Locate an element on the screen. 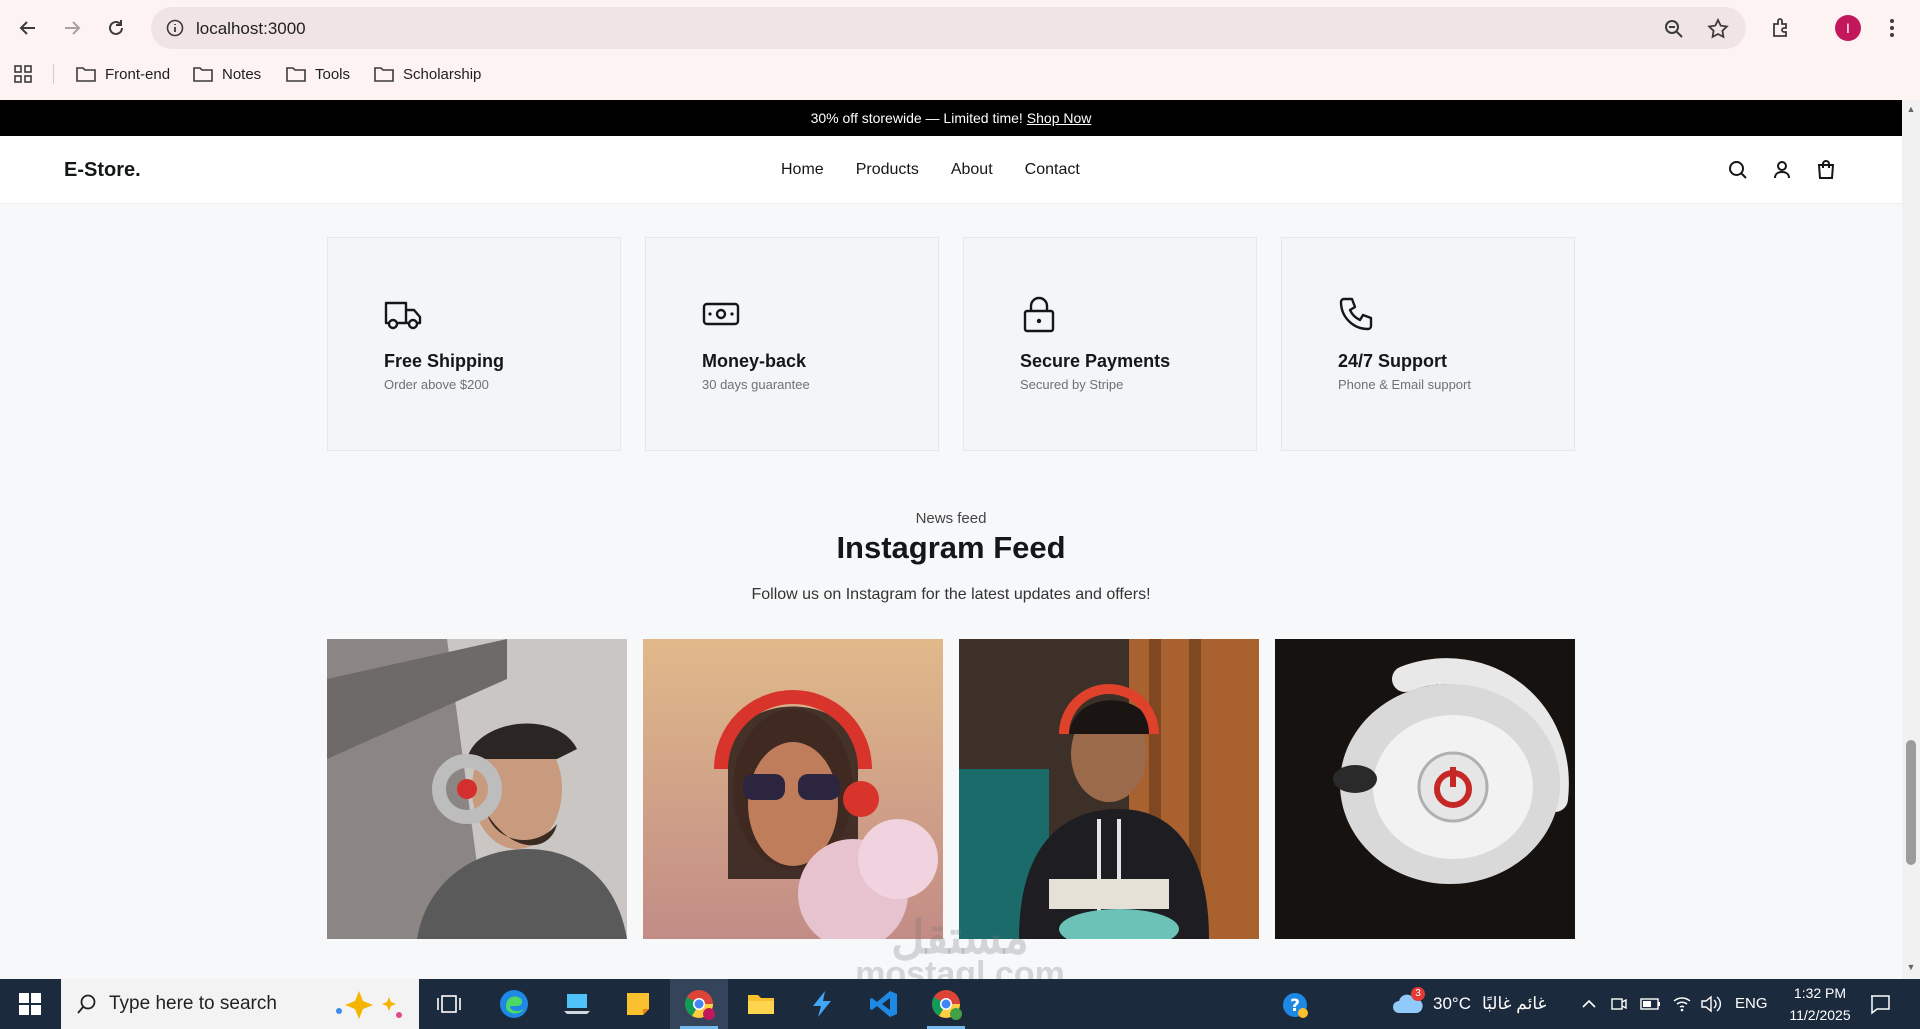  start-button is located at coordinates (30, 1004).